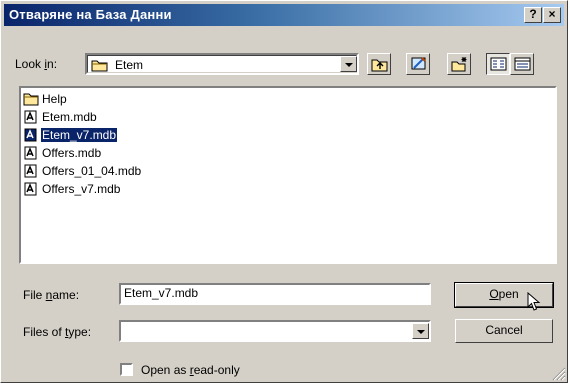  What do you see at coordinates (90, 14) in the screenshot?
I see `dialog-title: Отваряне на База Данни` at bounding box center [90, 14].